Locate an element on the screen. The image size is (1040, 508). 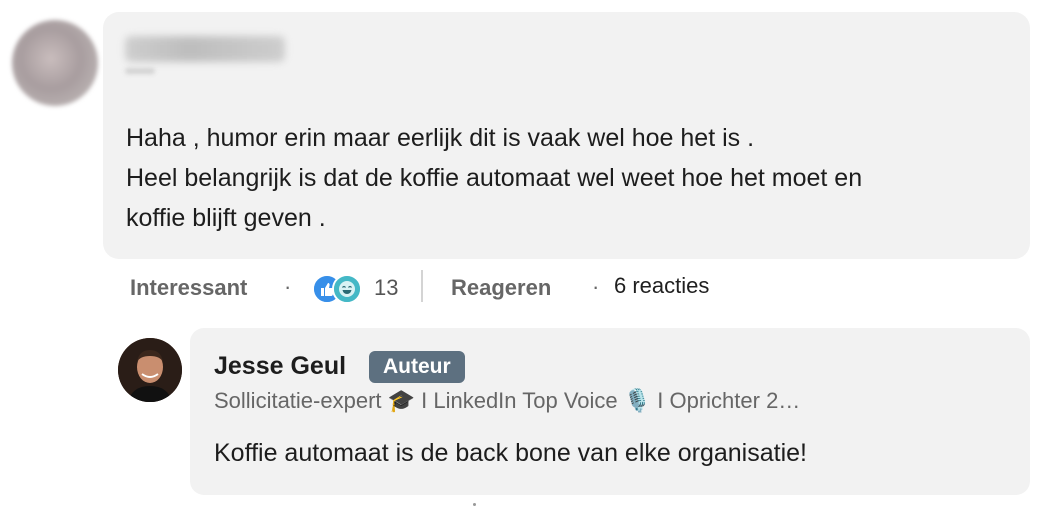
scroll-indicator is located at coordinates (474, 504).